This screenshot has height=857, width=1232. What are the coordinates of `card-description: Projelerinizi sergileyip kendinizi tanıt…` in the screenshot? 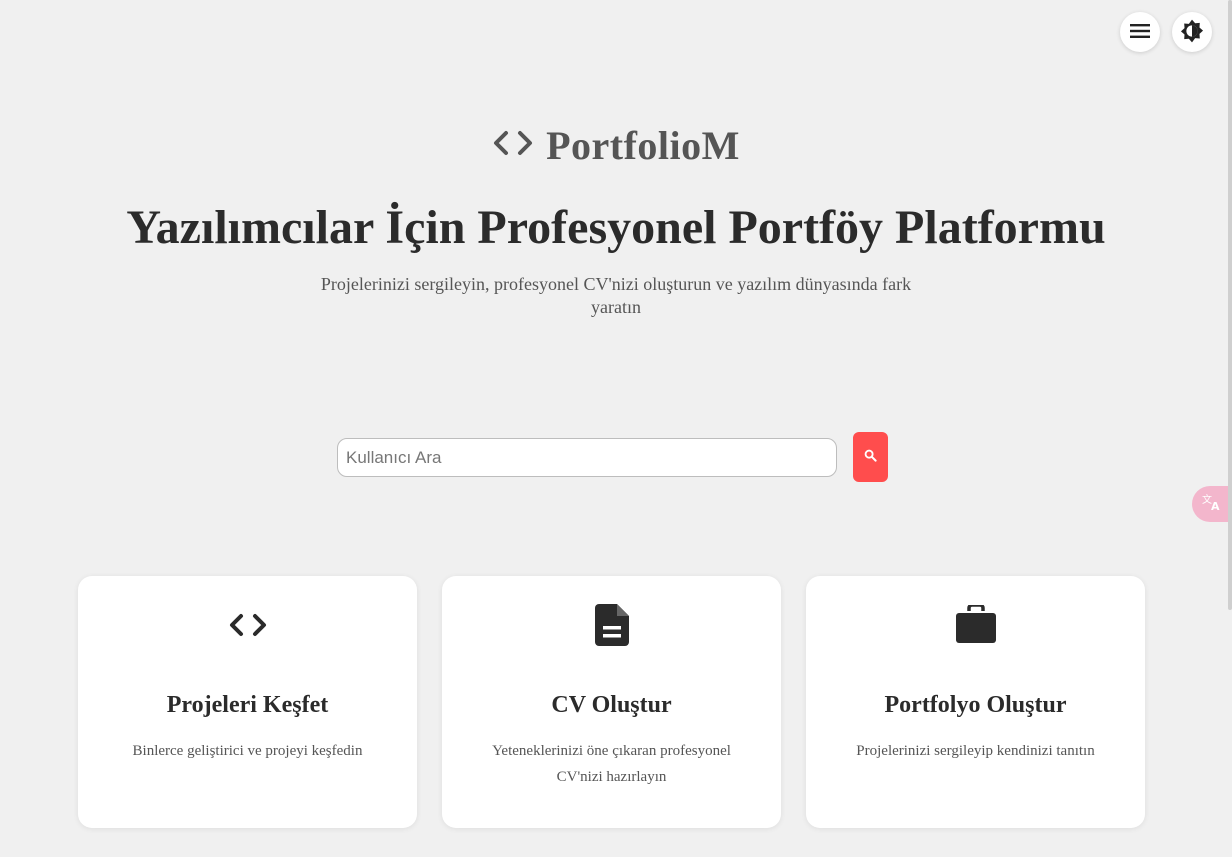 It's located at (975, 751).